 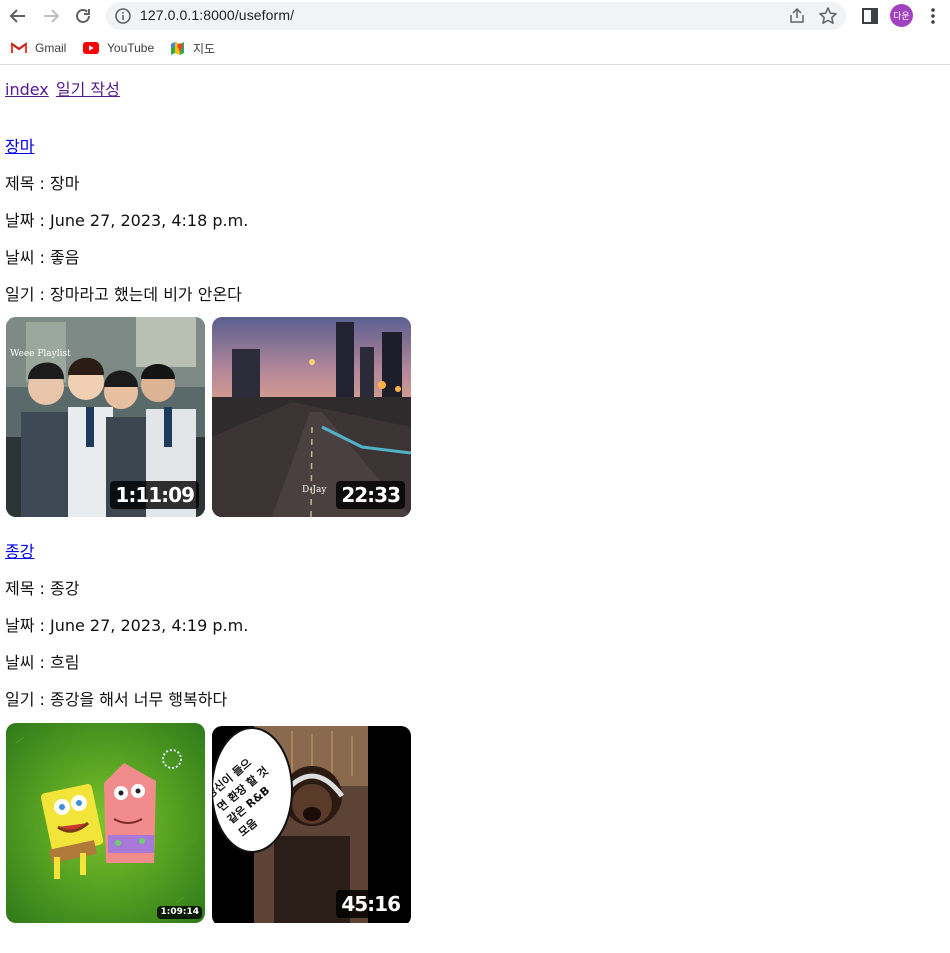 I want to click on forward-button, so click(x=51, y=16).